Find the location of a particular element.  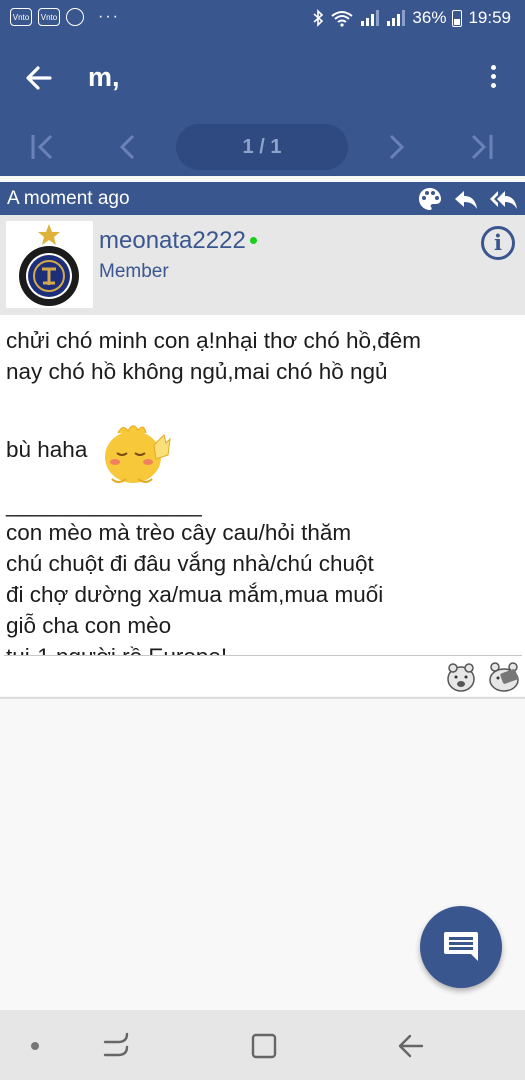

reply-fab is located at coordinates (461, 947).